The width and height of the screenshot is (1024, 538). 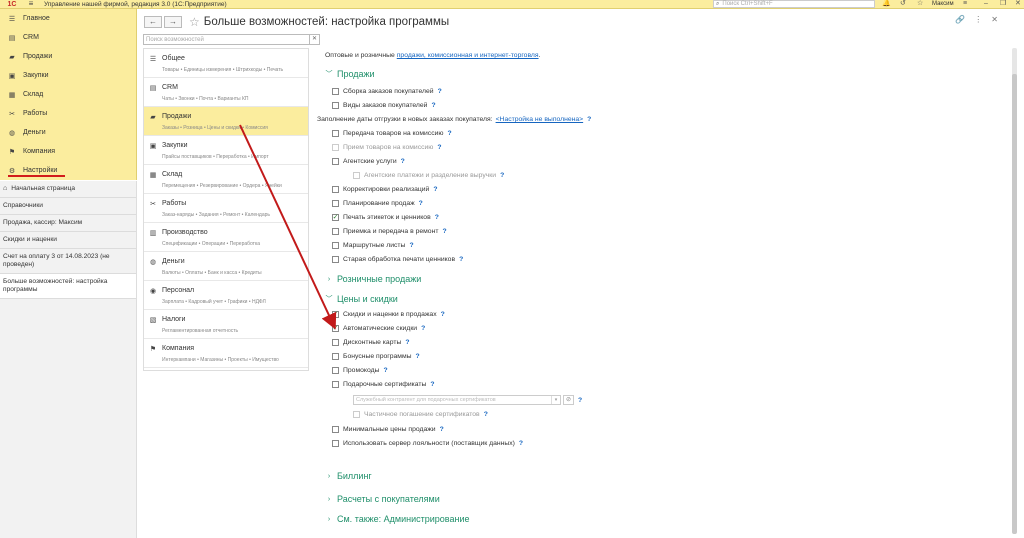 What do you see at coordinates (986, 4) in the screenshot?
I see `minimize-icon: –` at bounding box center [986, 4].